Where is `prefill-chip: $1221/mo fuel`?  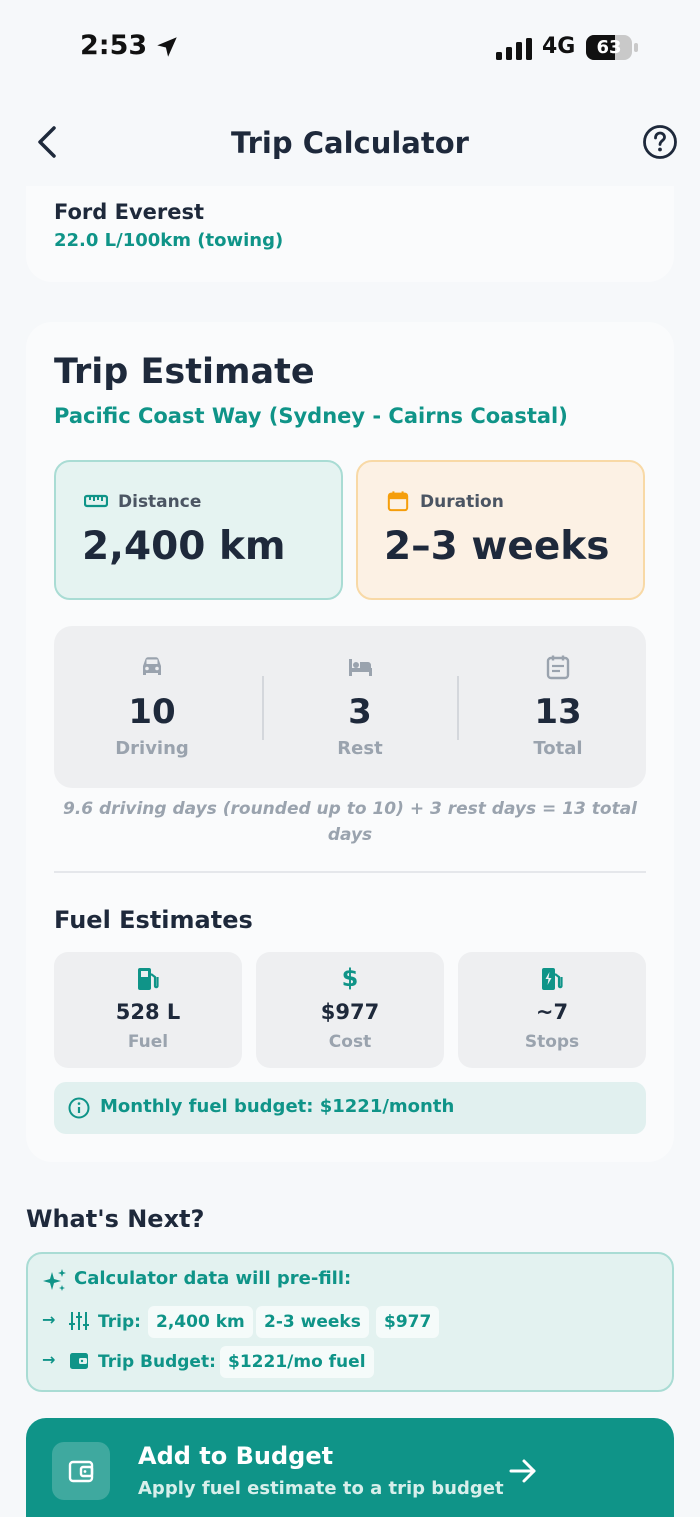
prefill-chip: $1221/mo fuel is located at coordinates (297, 1362).